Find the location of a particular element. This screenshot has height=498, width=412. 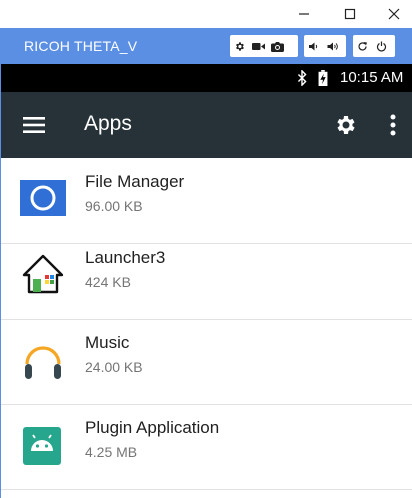

volume-down-button is located at coordinates (313, 46).